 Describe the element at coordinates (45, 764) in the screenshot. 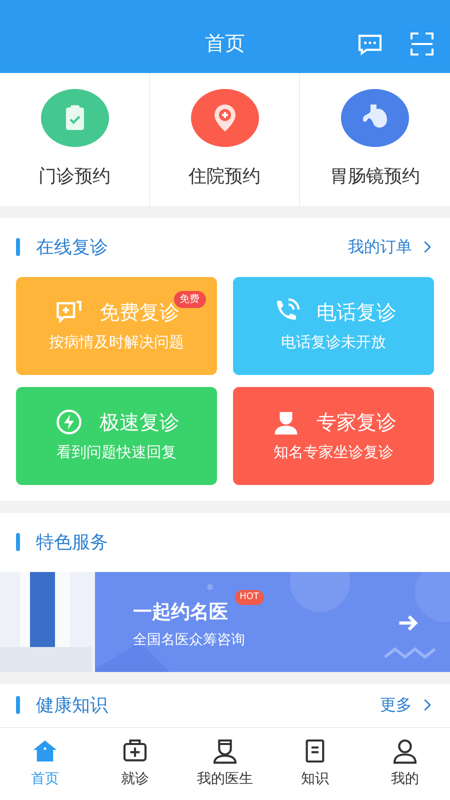

I see `tab-item: 首页` at that location.